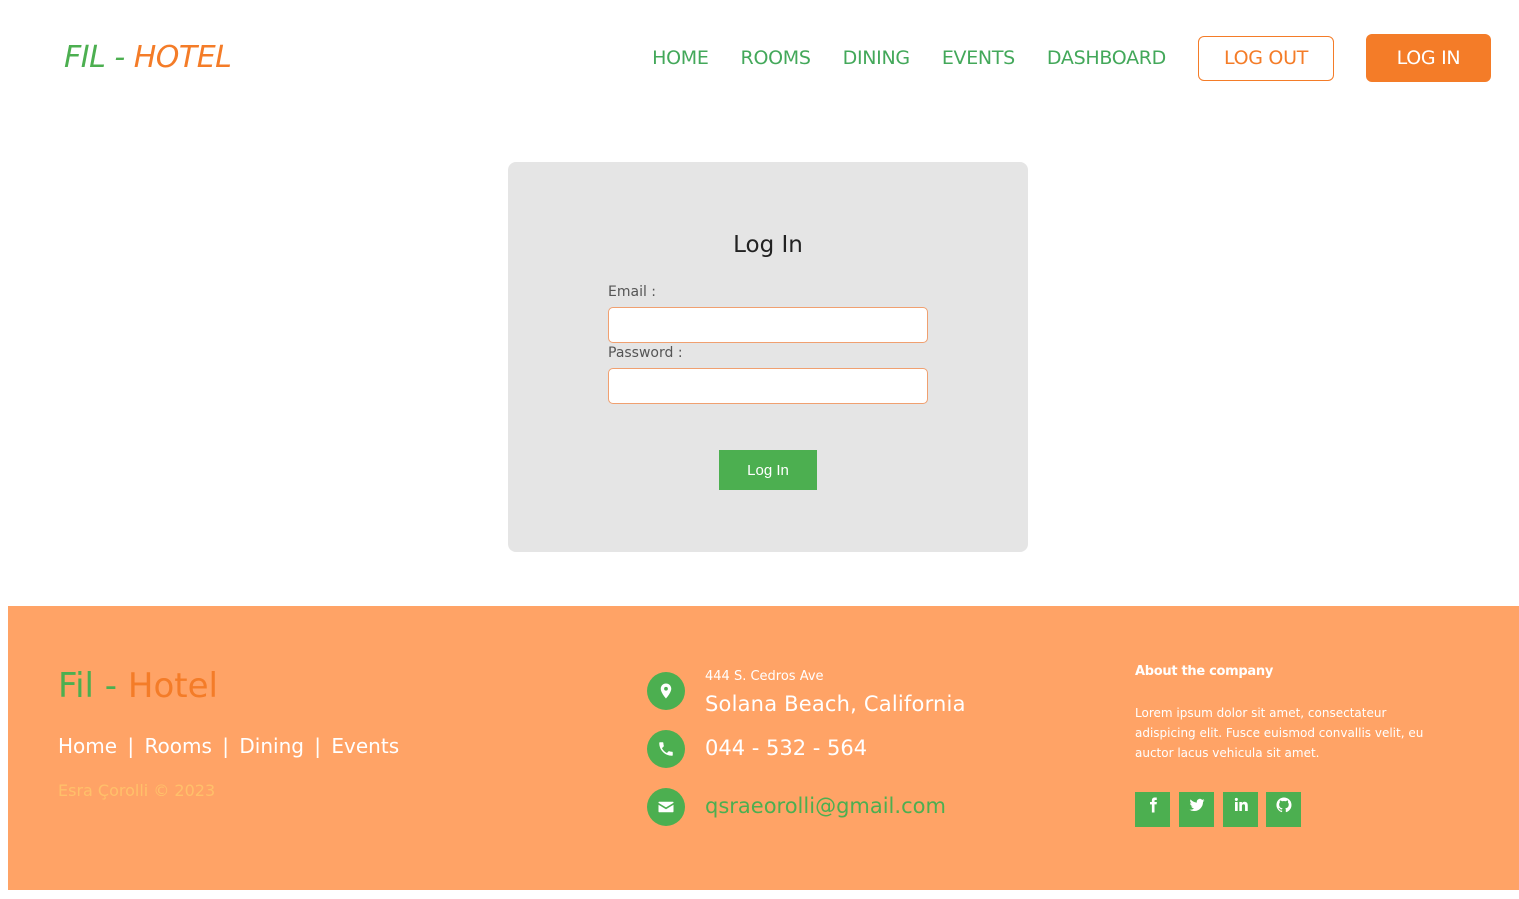 This screenshot has height=899, width=1519. I want to click on password-label: Password :, so click(645, 353).